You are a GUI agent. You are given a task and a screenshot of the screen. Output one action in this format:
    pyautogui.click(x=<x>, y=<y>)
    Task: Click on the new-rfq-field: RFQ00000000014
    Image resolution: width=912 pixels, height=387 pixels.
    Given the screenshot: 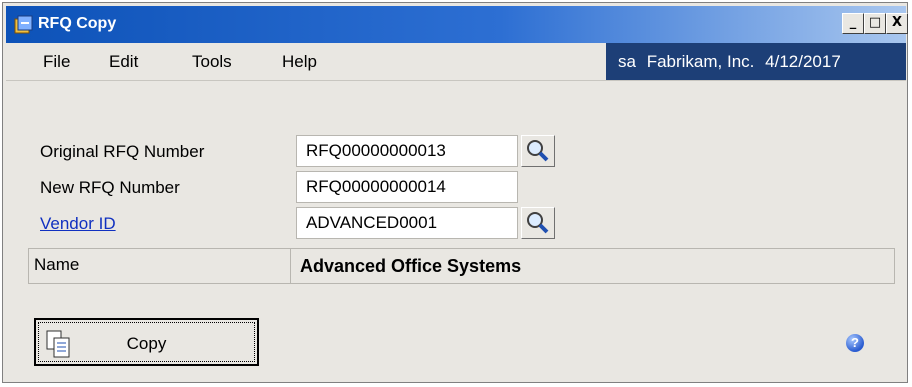 What is the action you would take?
    pyautogui.click(x=407, y=187)
    